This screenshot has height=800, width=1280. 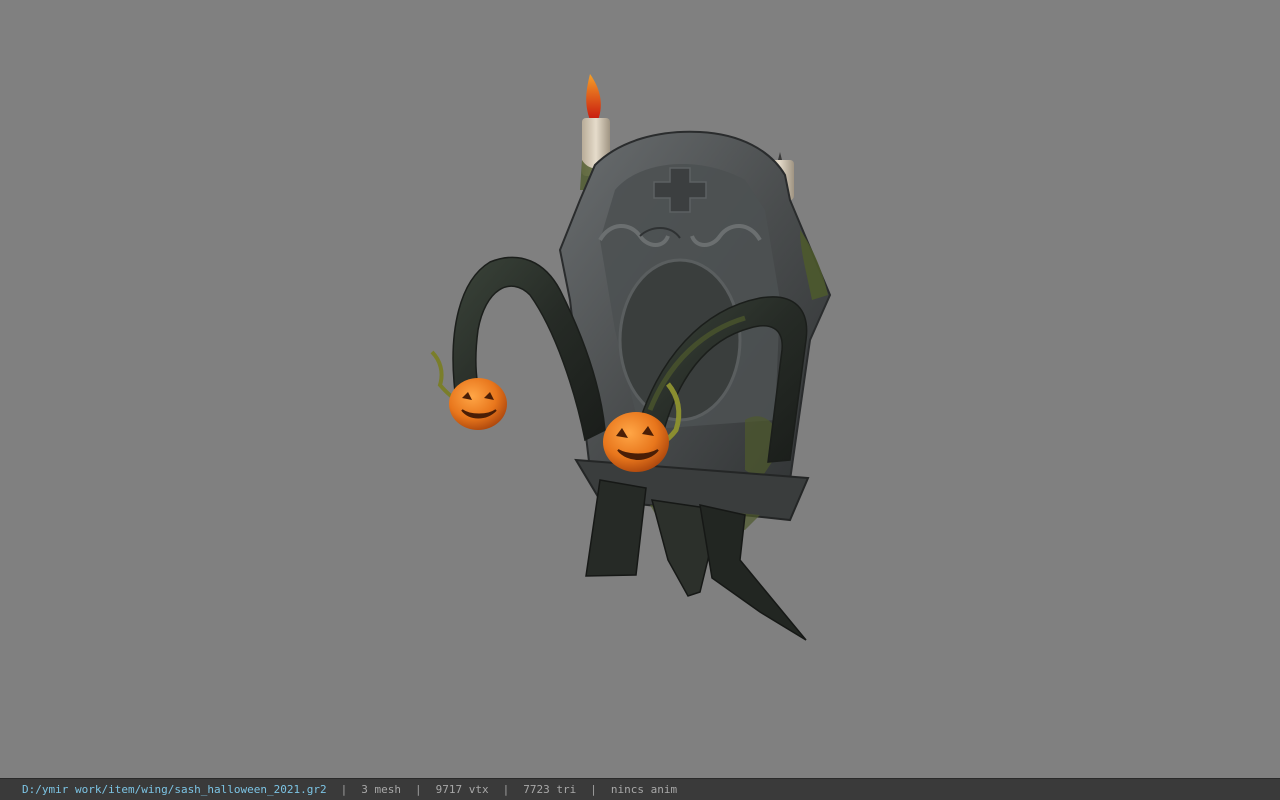 What do you see at coordinates (550, 789) in the screenshot?
I see `triangle-count: 7723 tri` at bounding box center [550, 789].